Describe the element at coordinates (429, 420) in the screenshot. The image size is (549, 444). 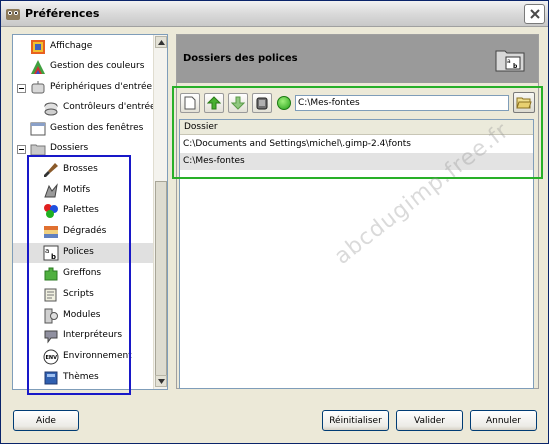
I see `ok-button: Valider` at that location.